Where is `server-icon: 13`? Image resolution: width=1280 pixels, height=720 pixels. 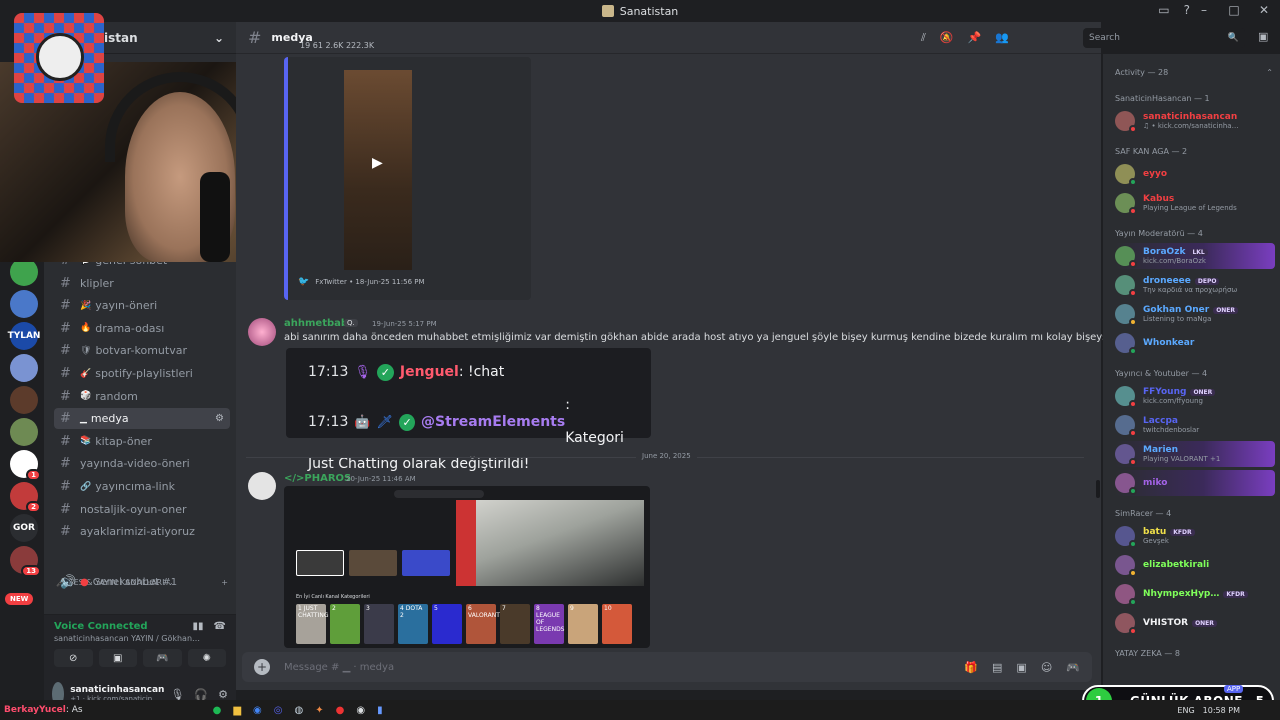
server-icon: 13 is located at coordinates (25, 561).